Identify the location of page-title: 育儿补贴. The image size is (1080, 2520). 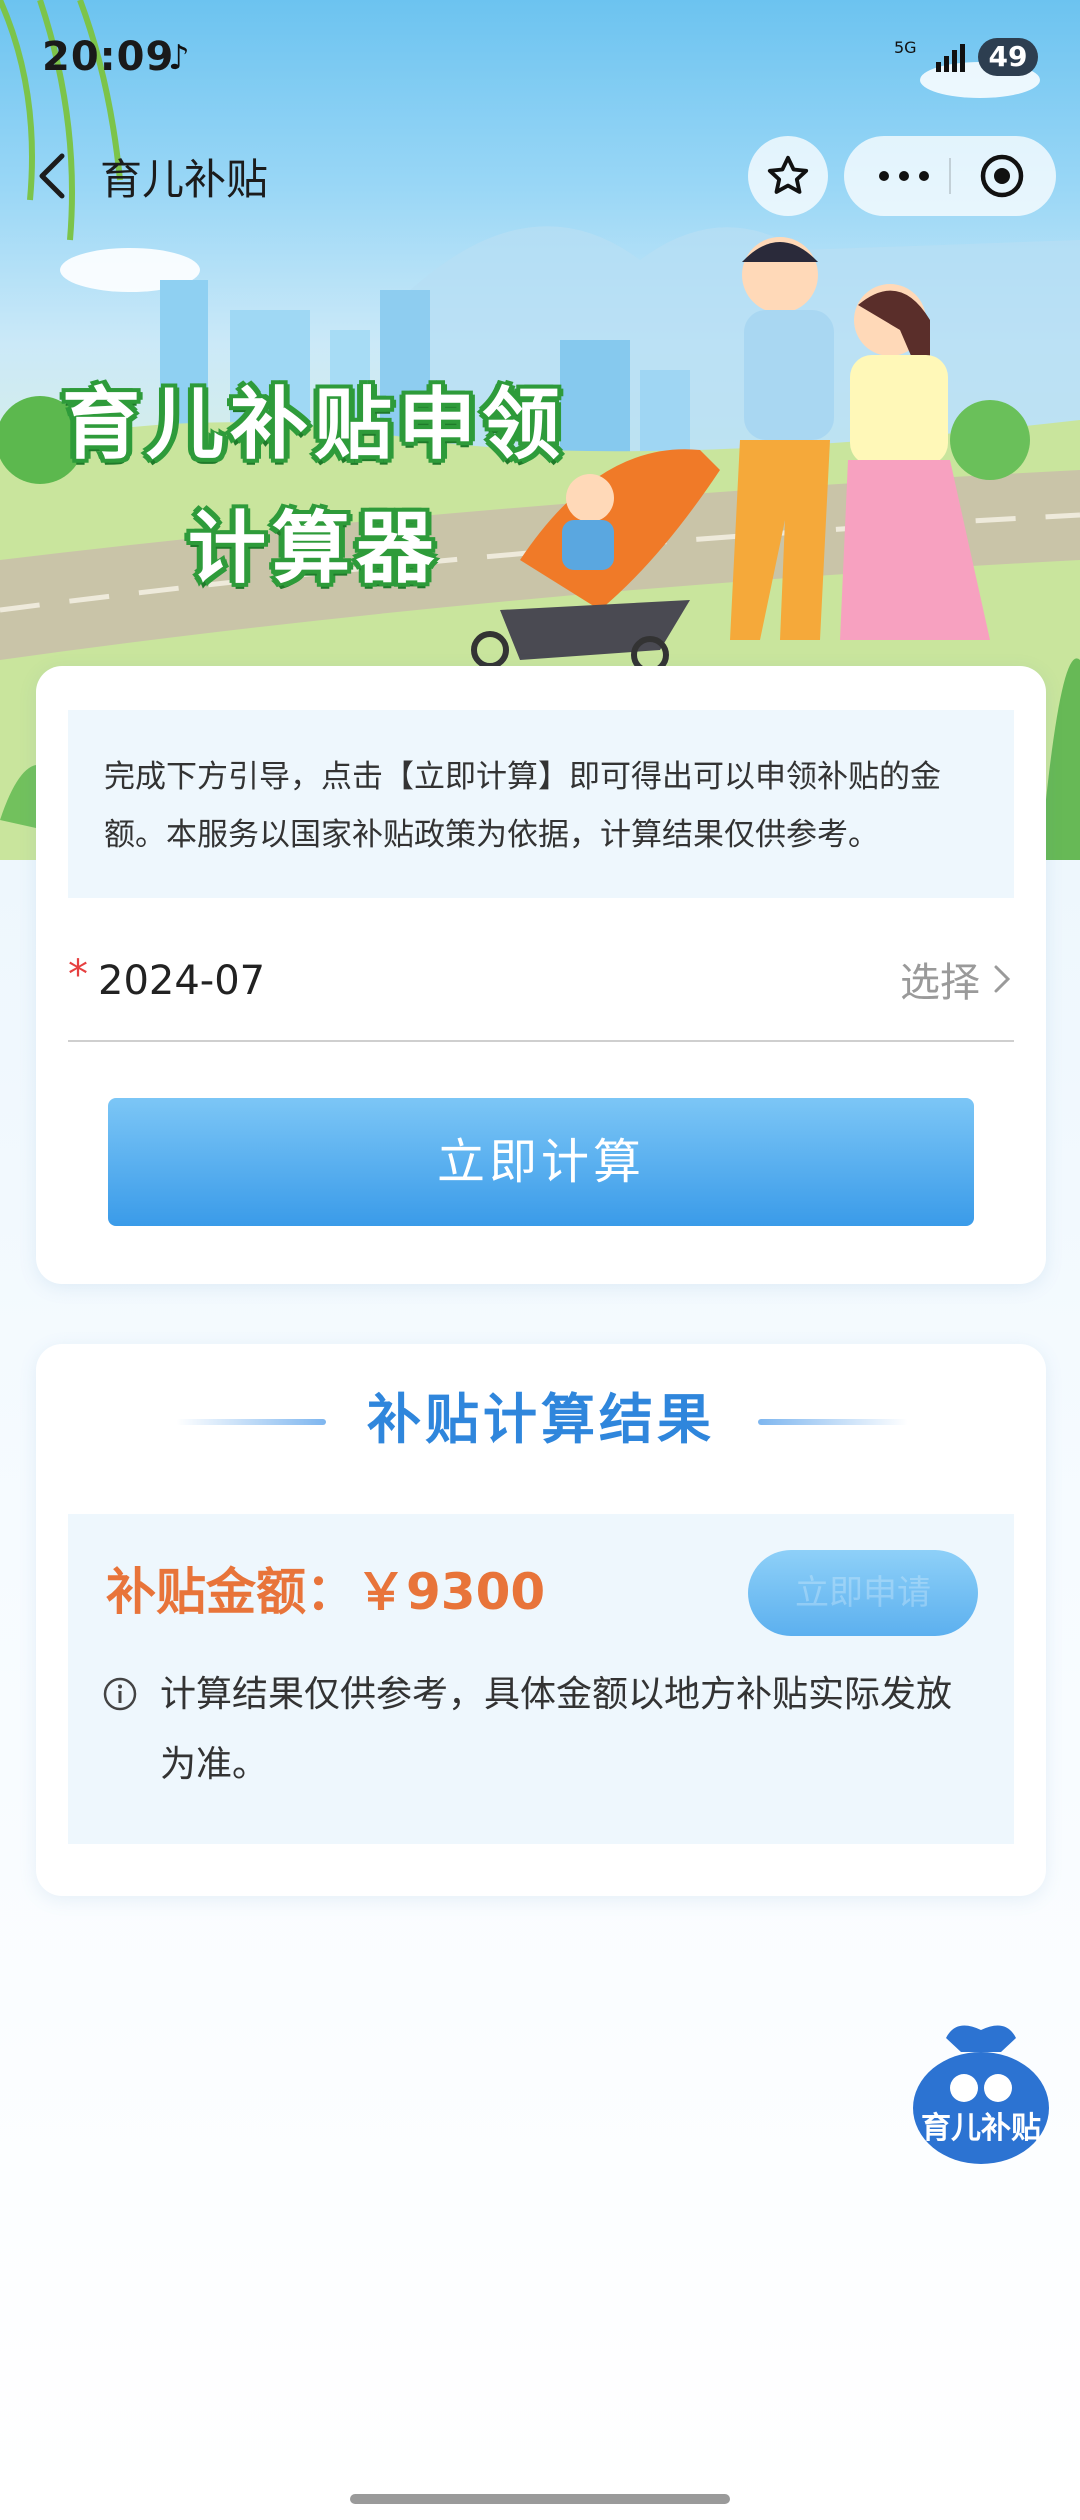
(184, 179).